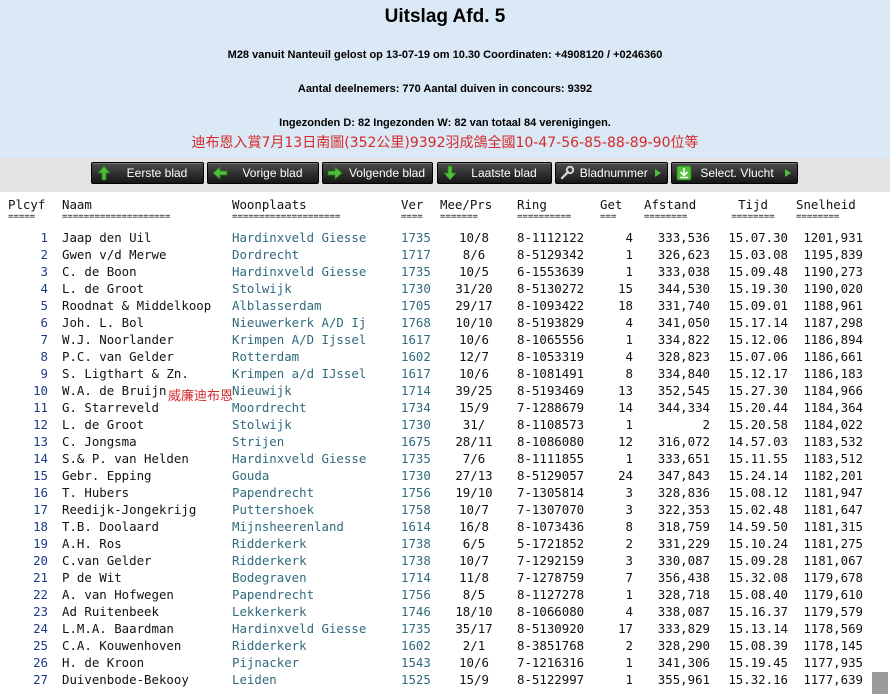  Describe the element at coordinates (266, 356) in the screenshot. I see `cell-woon: Rotterdam` at that location.